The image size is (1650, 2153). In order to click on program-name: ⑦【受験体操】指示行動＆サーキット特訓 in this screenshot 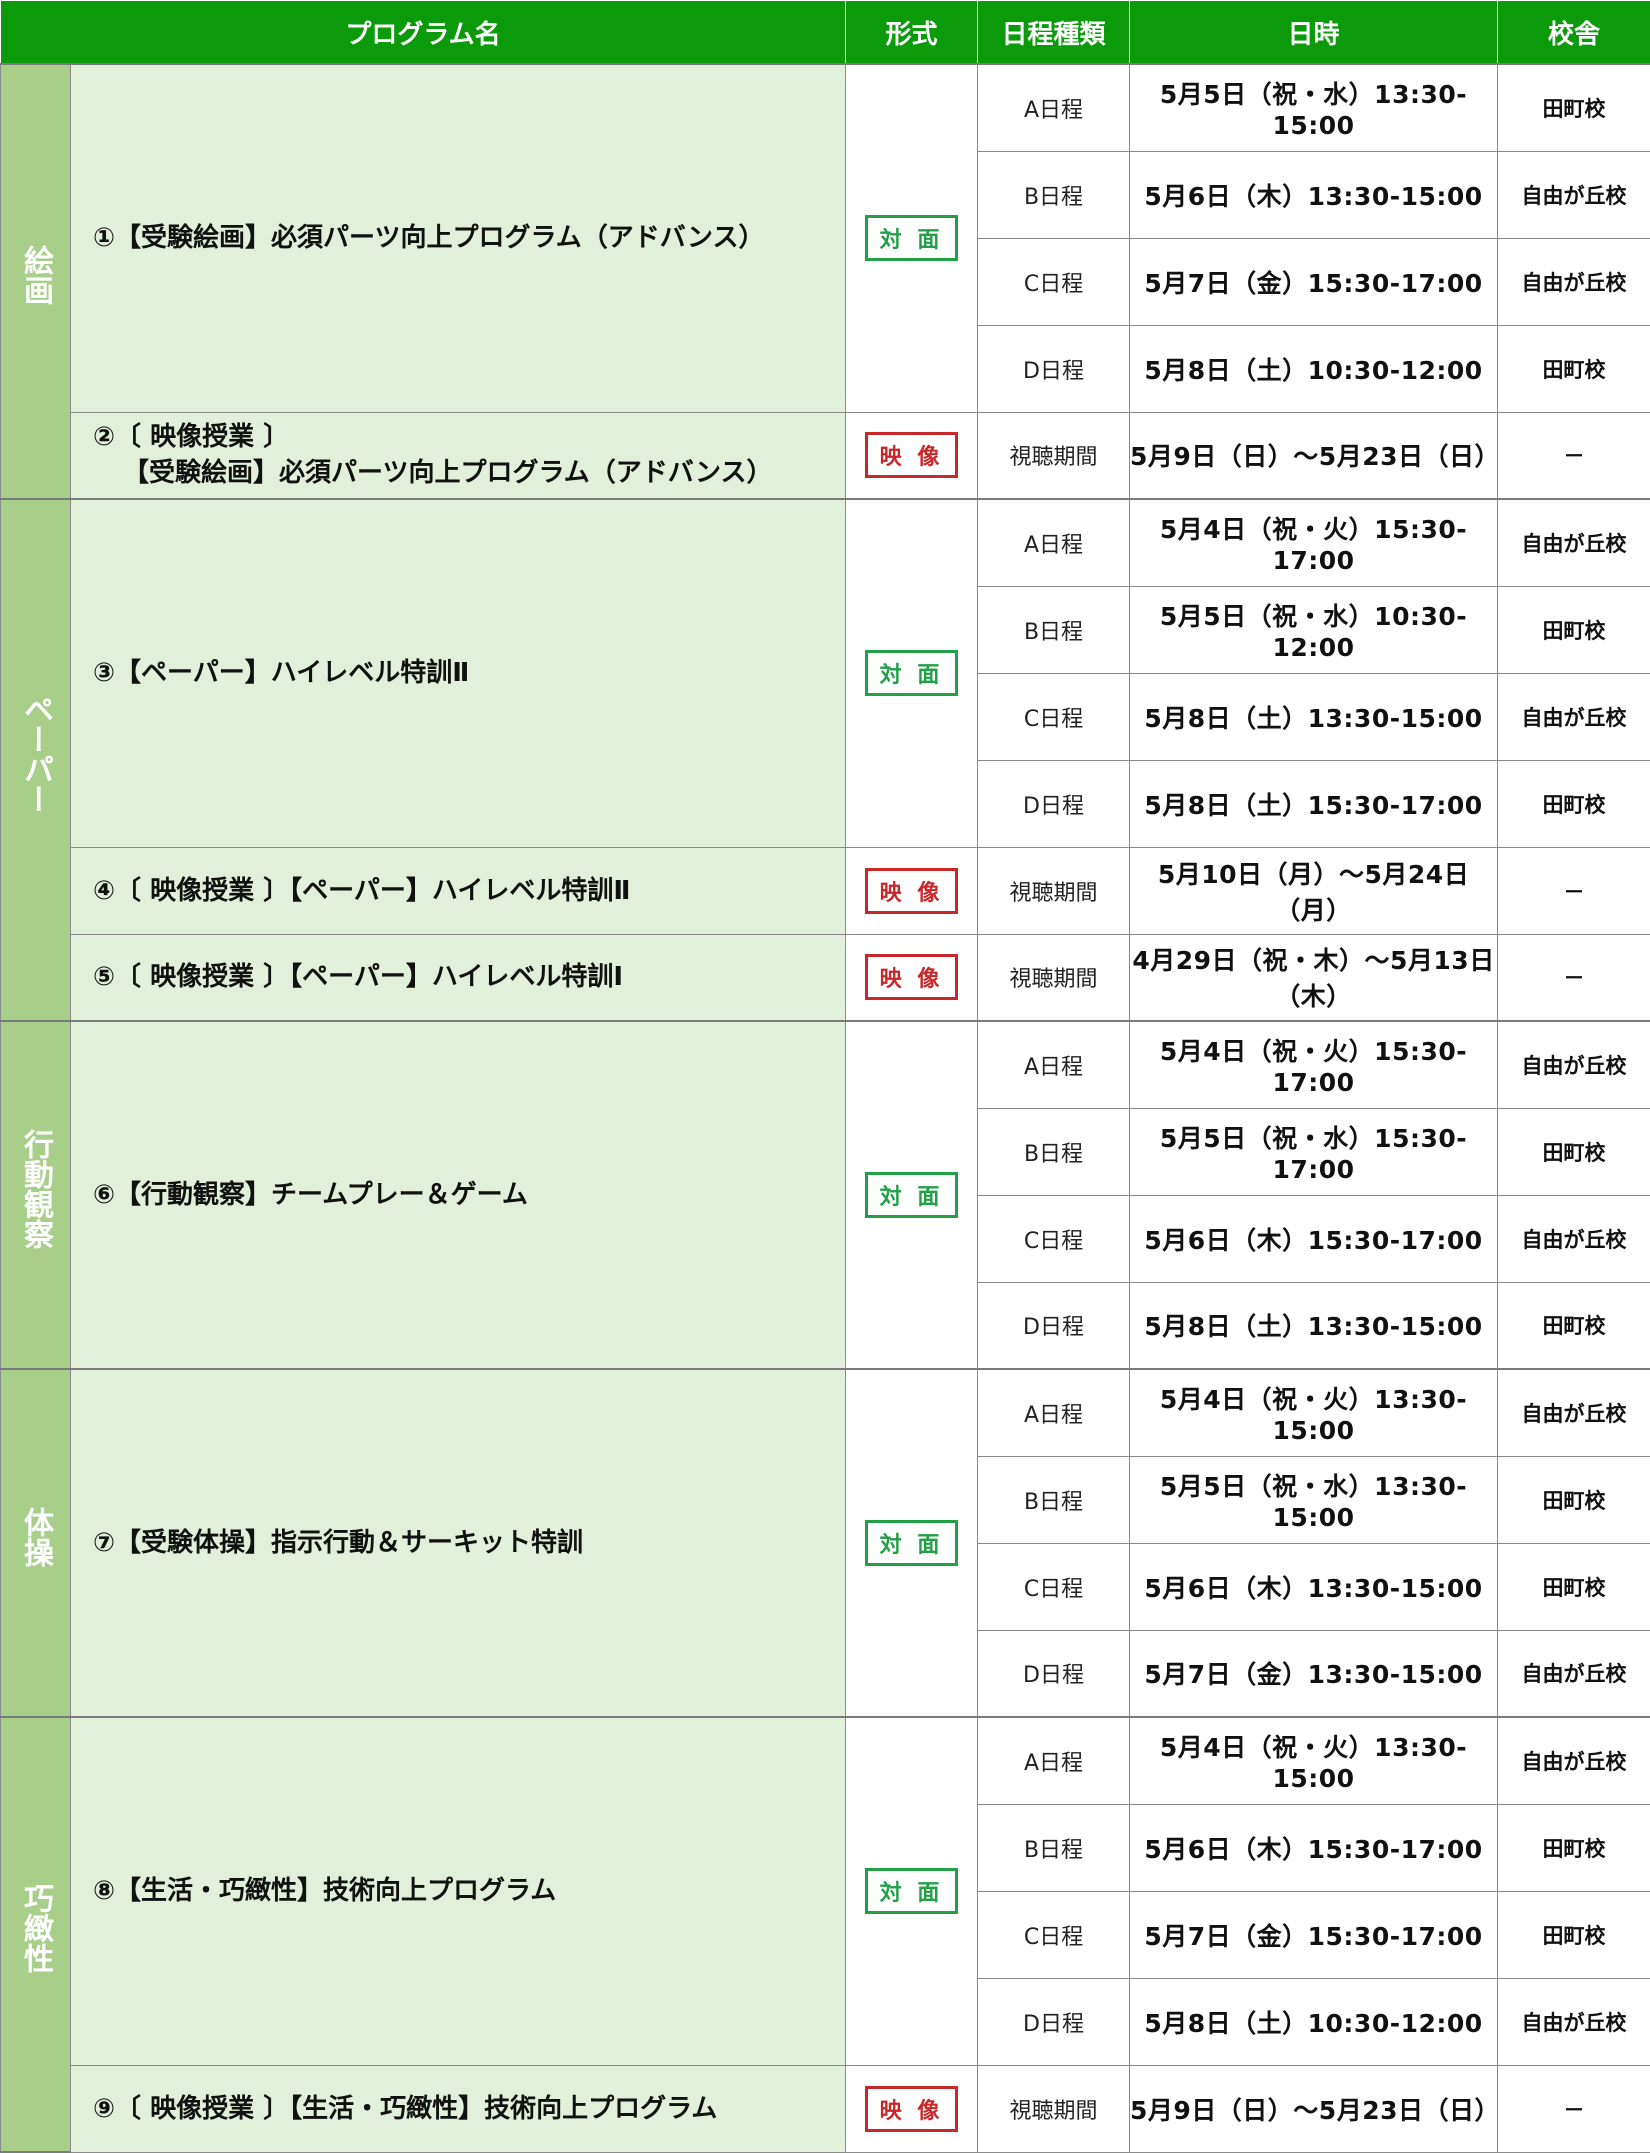, I will do `click(458, 1543)`.